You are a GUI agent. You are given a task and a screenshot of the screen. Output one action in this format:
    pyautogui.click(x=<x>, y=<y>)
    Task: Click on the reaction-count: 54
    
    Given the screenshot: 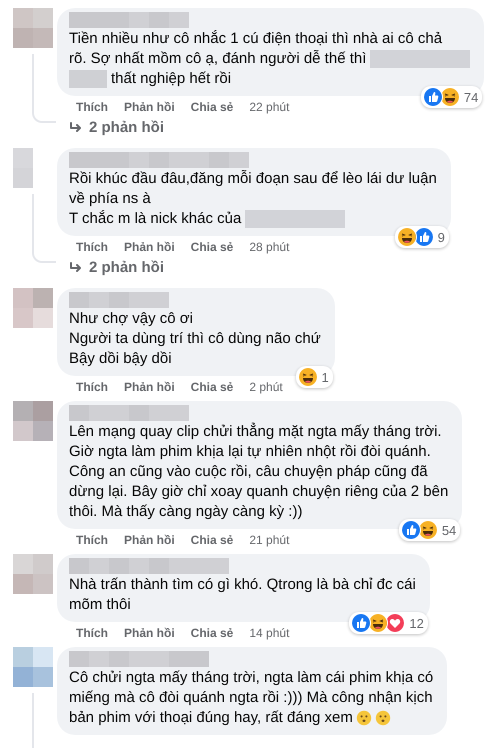 What is the action you would take?
    pyautogui.click(x=429, y=530)
    